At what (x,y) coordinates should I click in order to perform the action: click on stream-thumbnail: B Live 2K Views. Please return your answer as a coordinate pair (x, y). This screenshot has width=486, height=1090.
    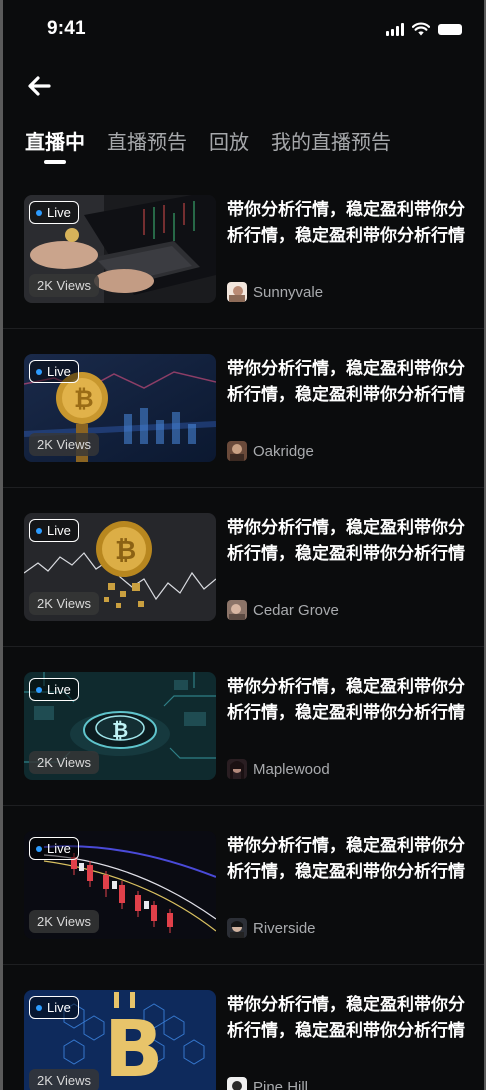
    Looking at the image, I should click on (120, 1040).